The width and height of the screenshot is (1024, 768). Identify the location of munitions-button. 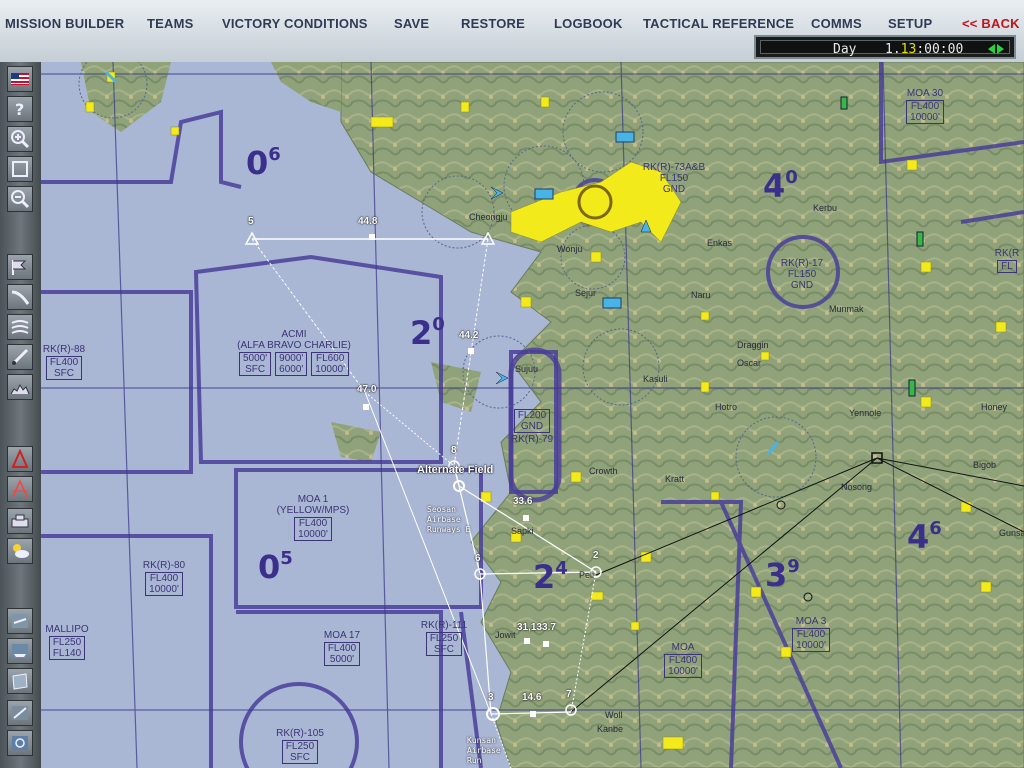
(20, 357).